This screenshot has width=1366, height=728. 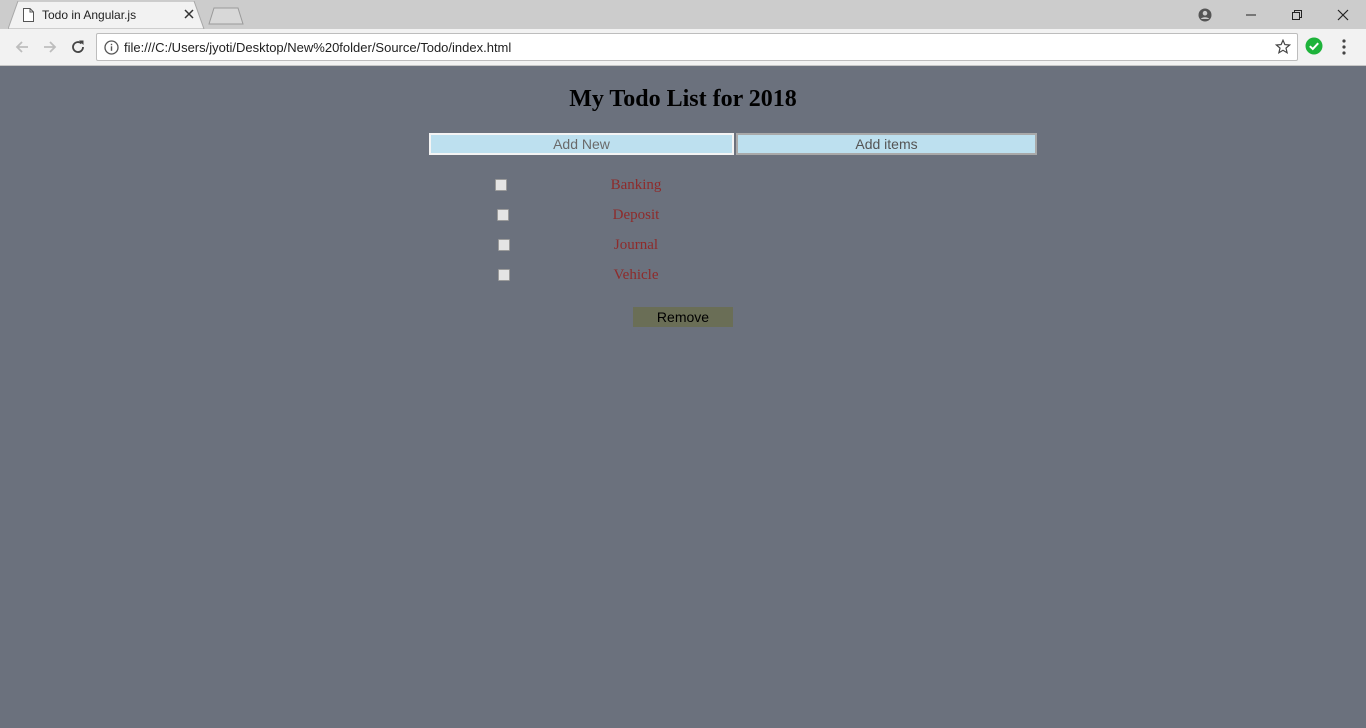 I want to click on close-tab-icon, so click(x=189, y=14).